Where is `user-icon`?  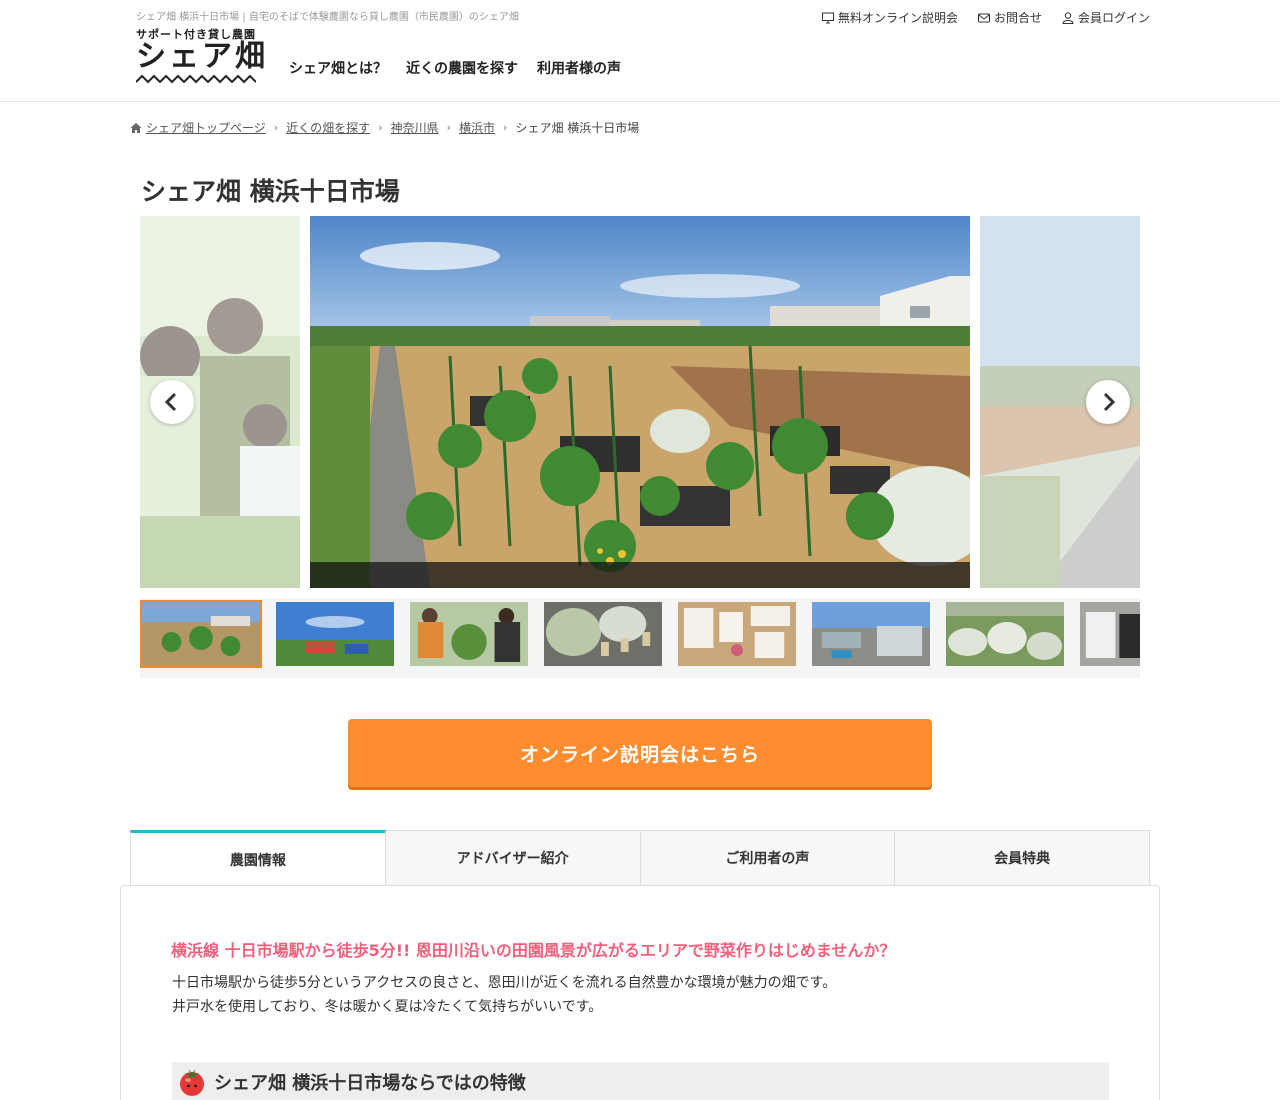 user-icon is located at coordinates (1068, 17).